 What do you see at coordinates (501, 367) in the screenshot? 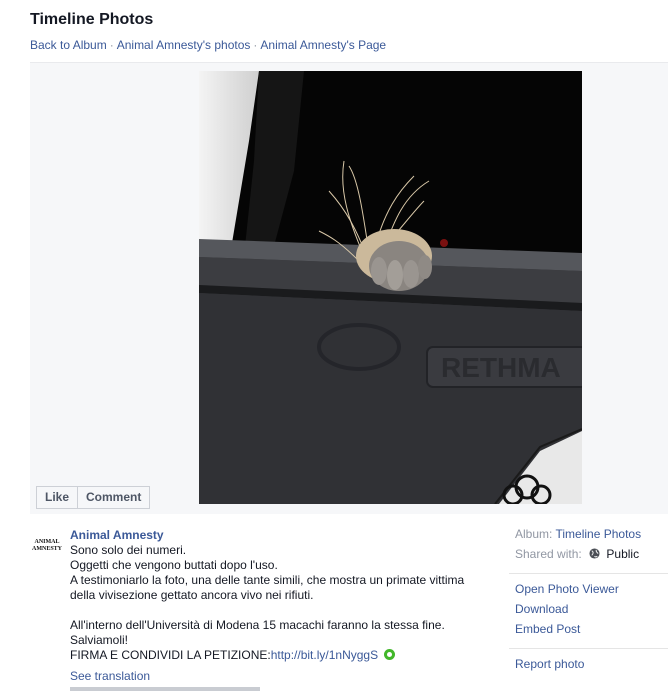
I see `bin-plate-text: RETHMA` at bounding box center [501, 367].